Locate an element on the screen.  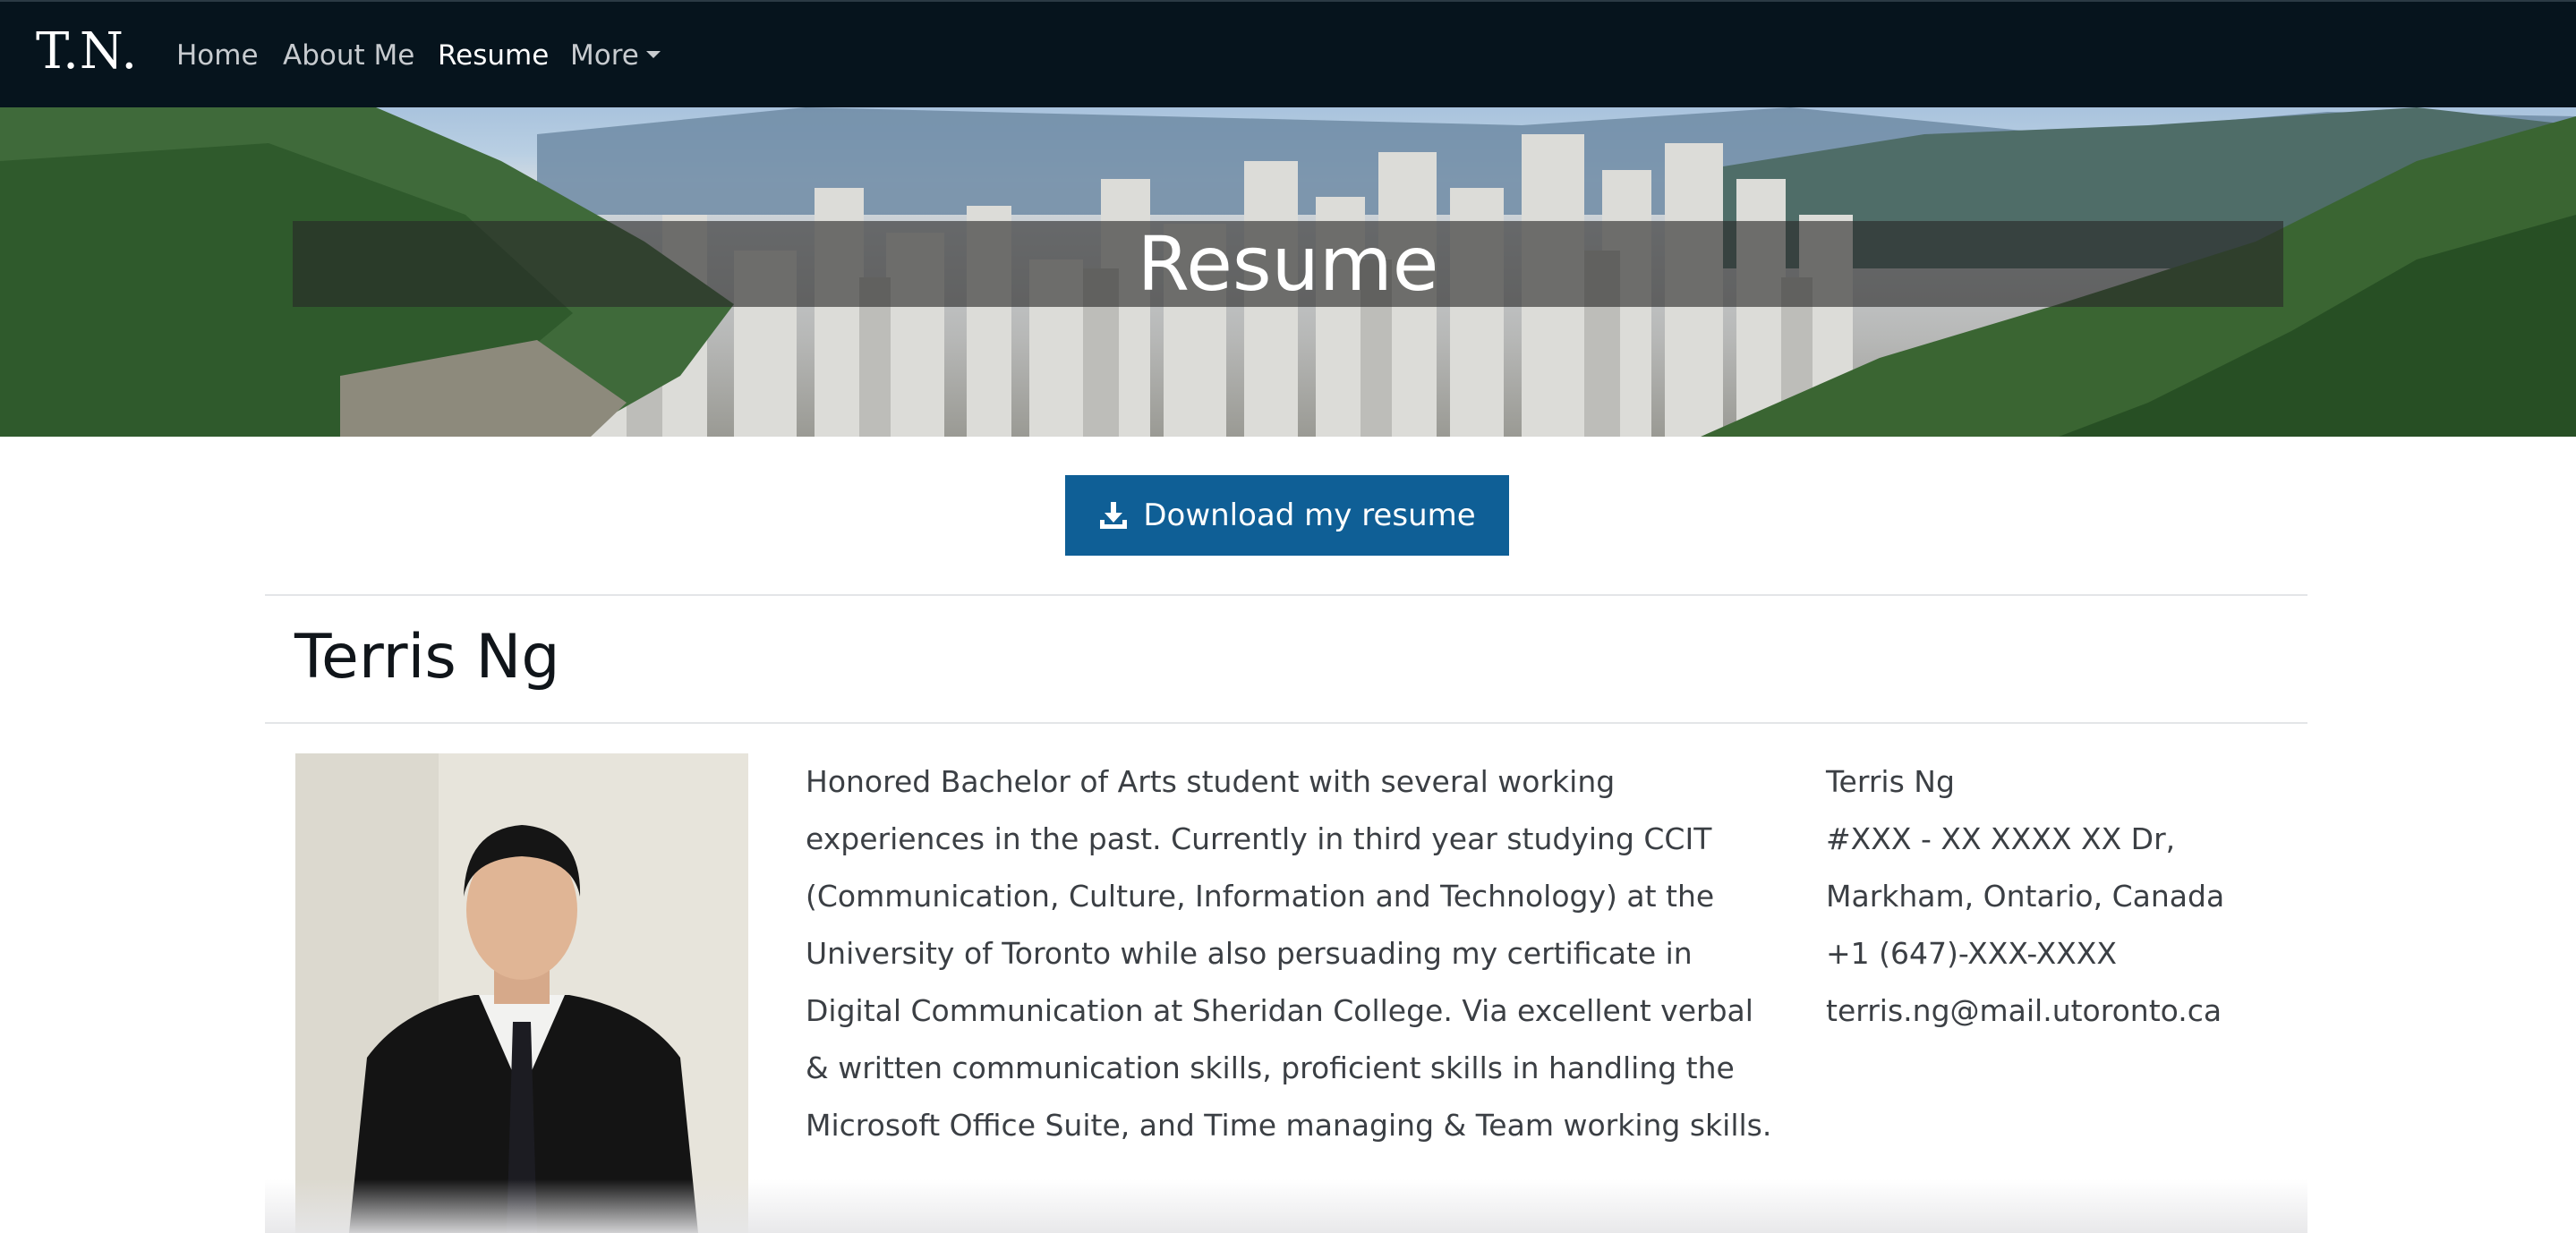
download-resume-label: Download my resume is located at coordinates (1309, 515).